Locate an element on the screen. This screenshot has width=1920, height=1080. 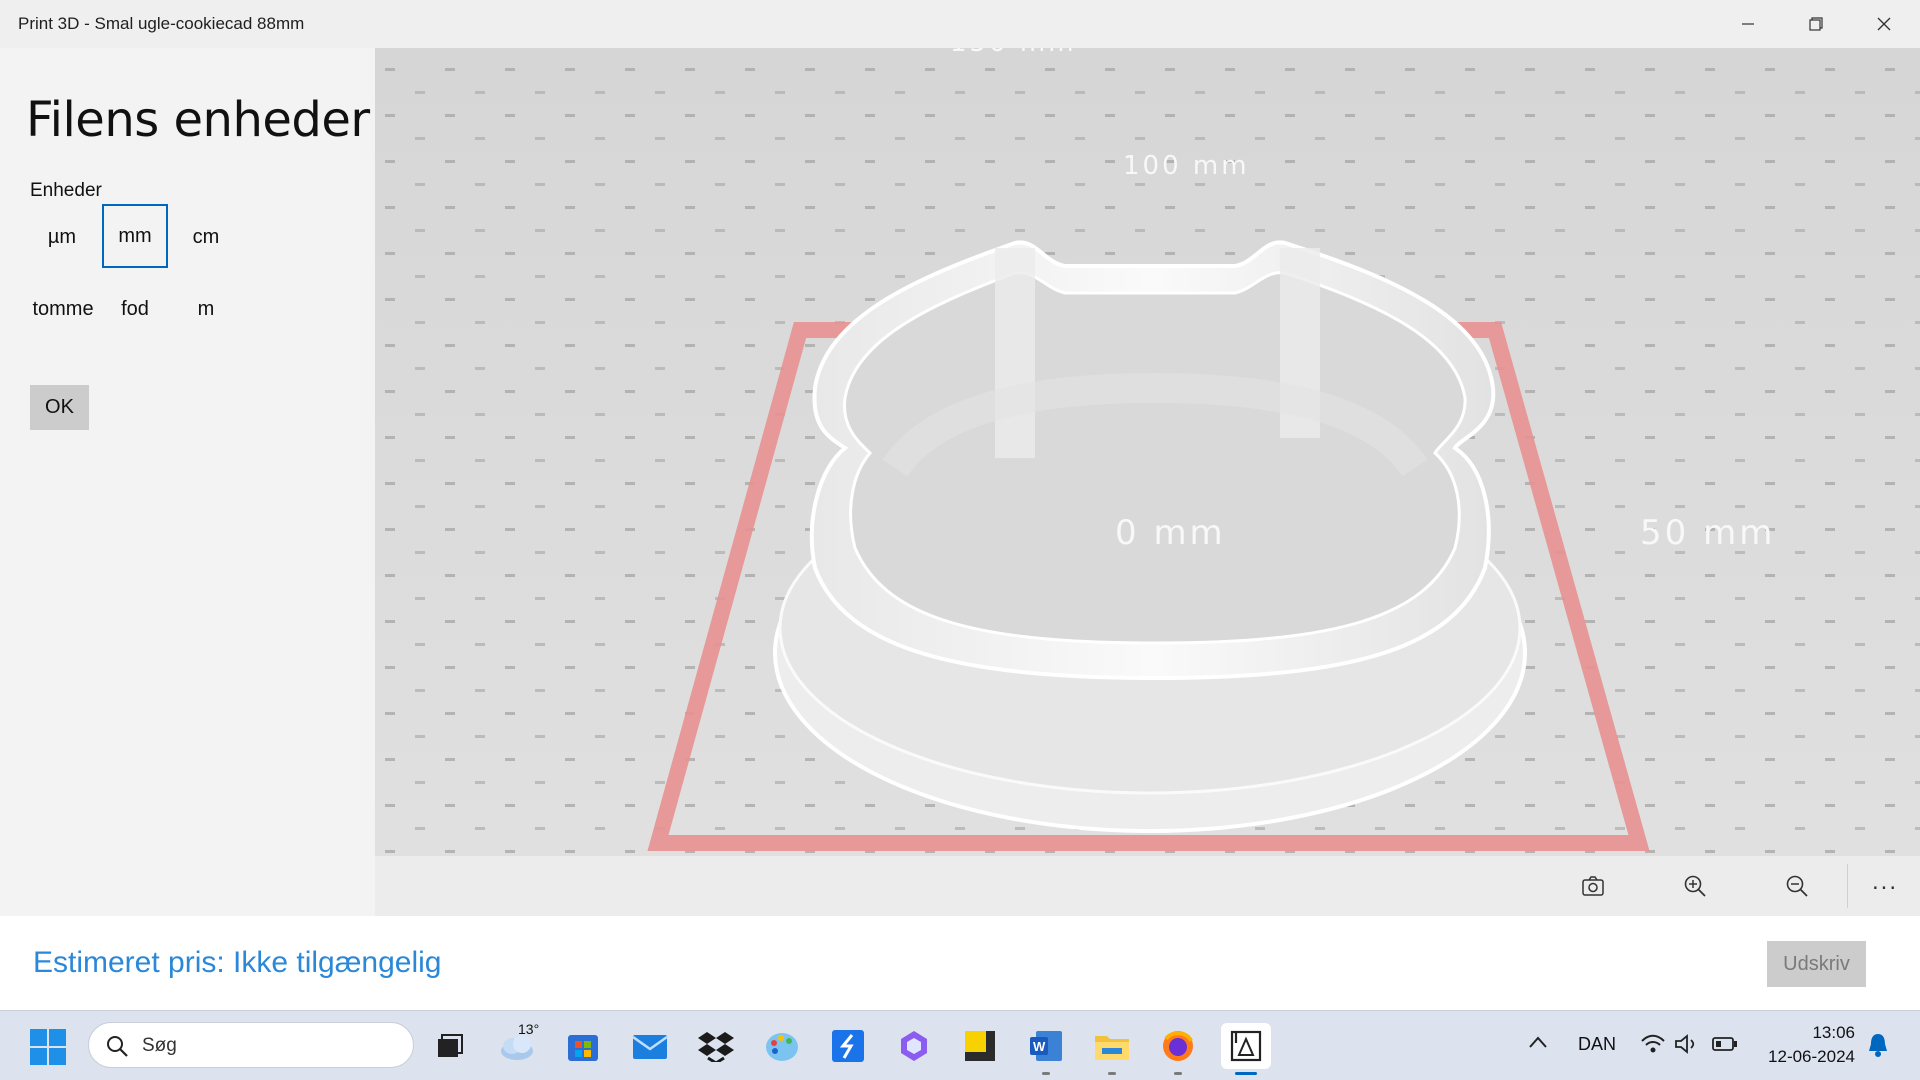
unit-option-inch: tomme is located at coordinates (63, 309).